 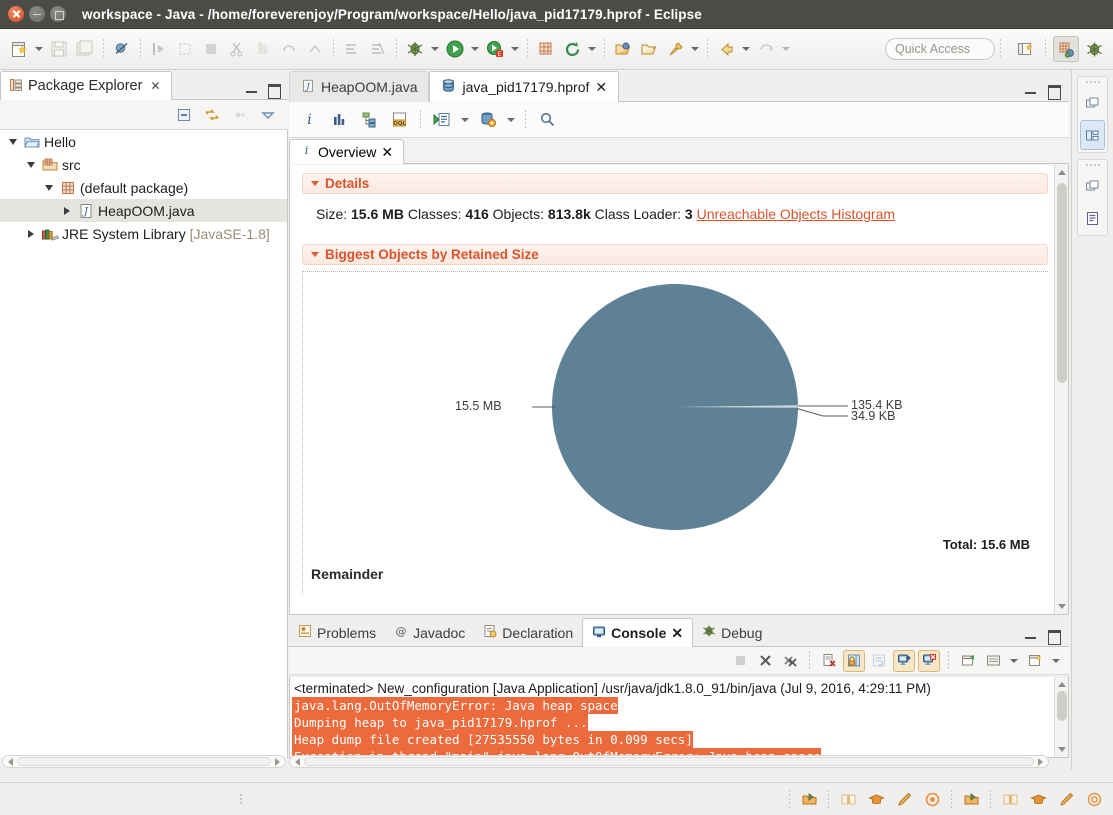 I want to click on new-wizard-icon, so click(x=19, y=49).